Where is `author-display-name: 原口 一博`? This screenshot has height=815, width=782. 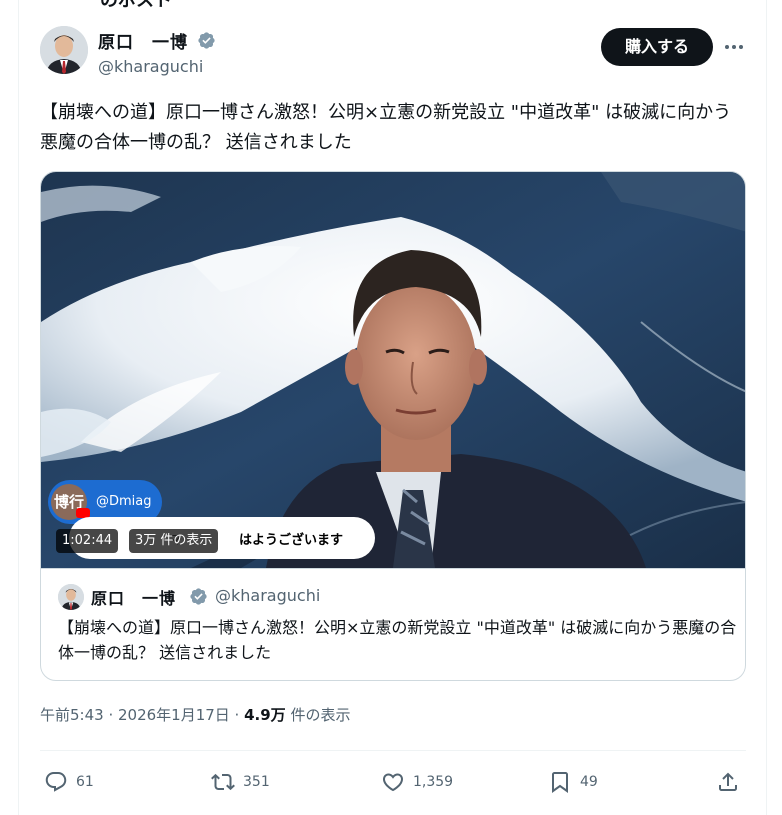 author-display-name: 原口 一博 is located at coordinates (143, 40).